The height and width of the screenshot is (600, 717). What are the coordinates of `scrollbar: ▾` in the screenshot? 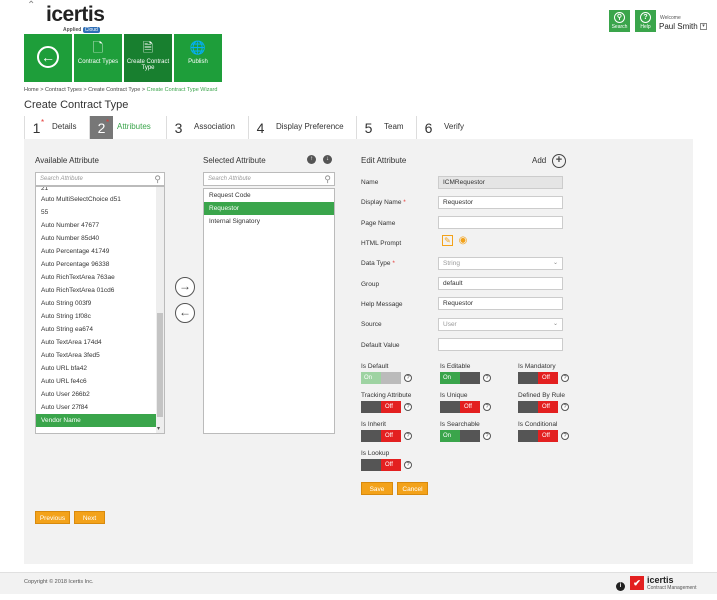 It's located at (160, 310).